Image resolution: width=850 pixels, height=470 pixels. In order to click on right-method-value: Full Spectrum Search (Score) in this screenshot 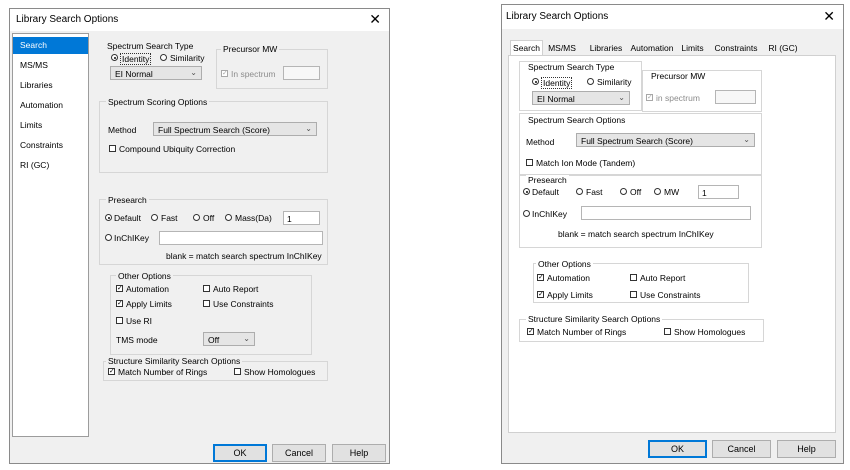, I will do `click(637, 141)`.